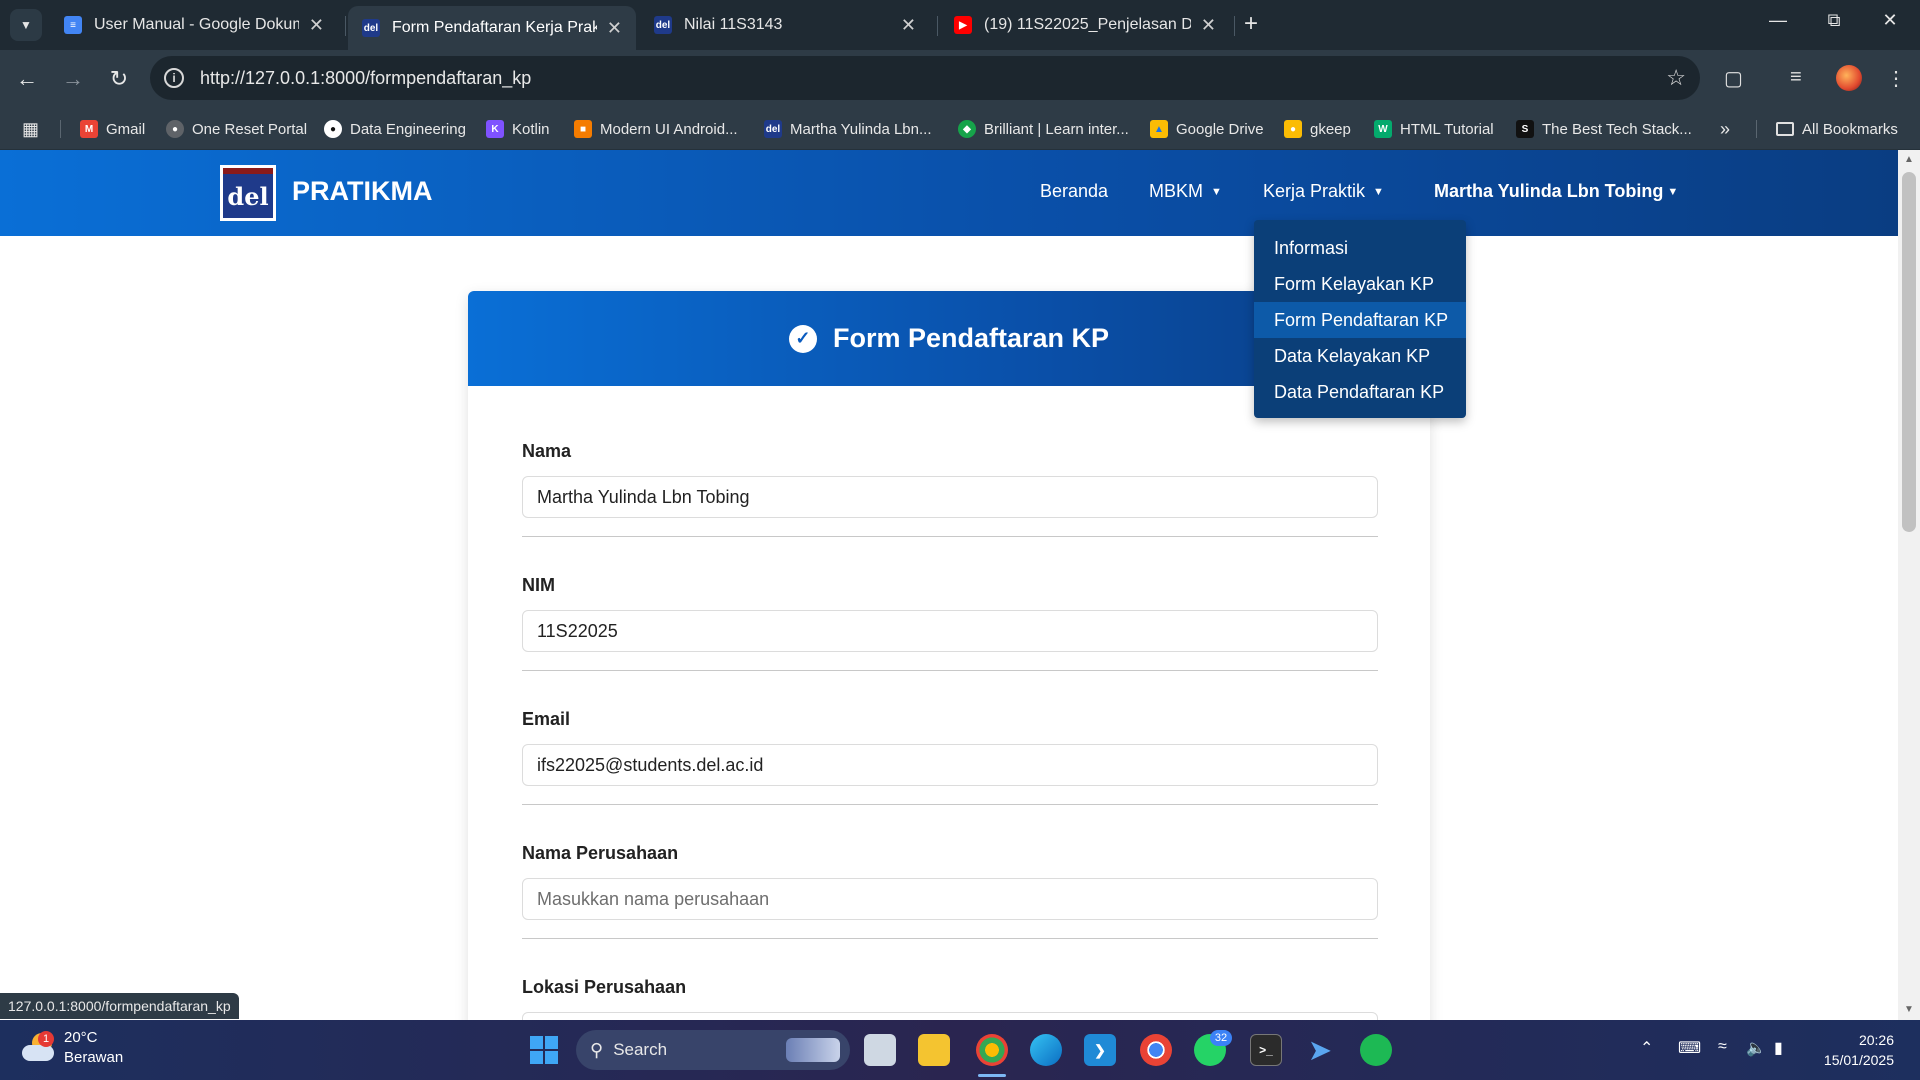 The image size is (1920, 1080). I want to click on logo-text: del, so click(248, 193).